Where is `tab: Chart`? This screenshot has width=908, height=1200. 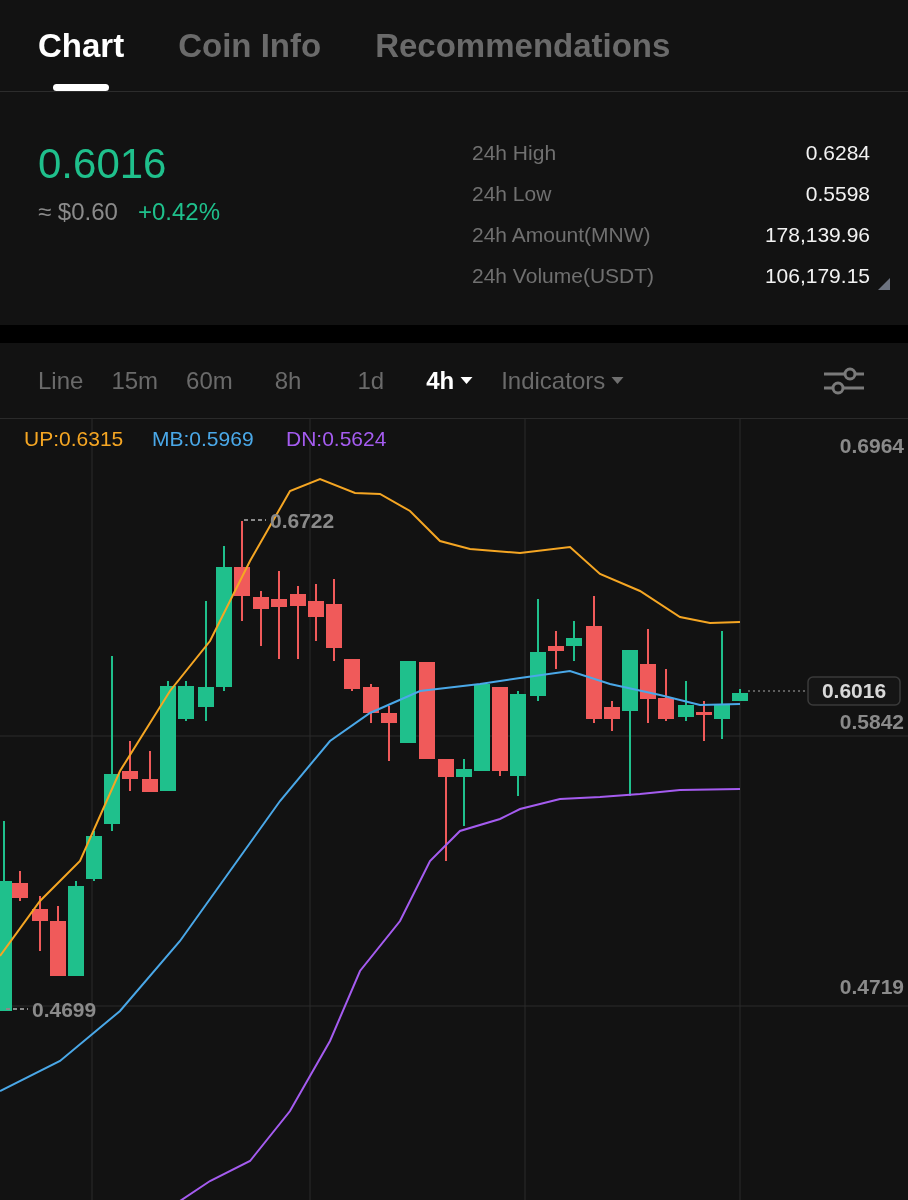 tab: Chart is located at coordinates (81, 45).